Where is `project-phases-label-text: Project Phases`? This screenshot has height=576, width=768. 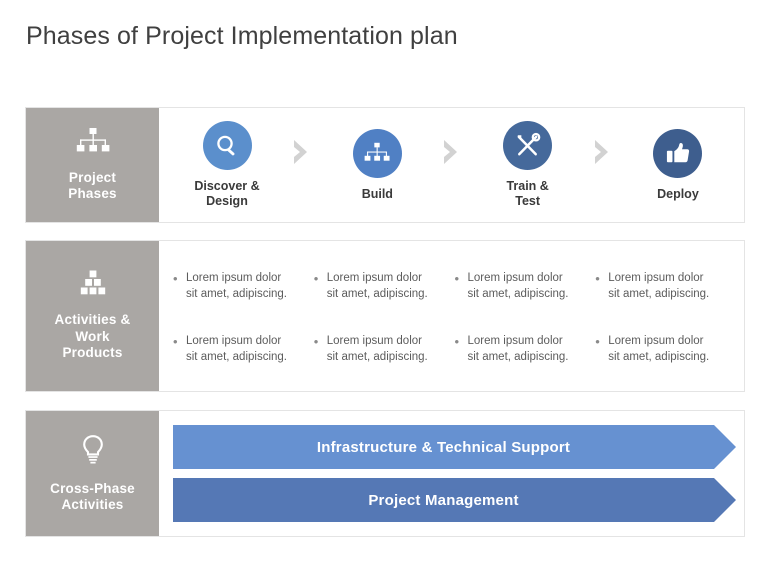 project-phases-label-text: Project Phases is located at coordinates (92, 185).